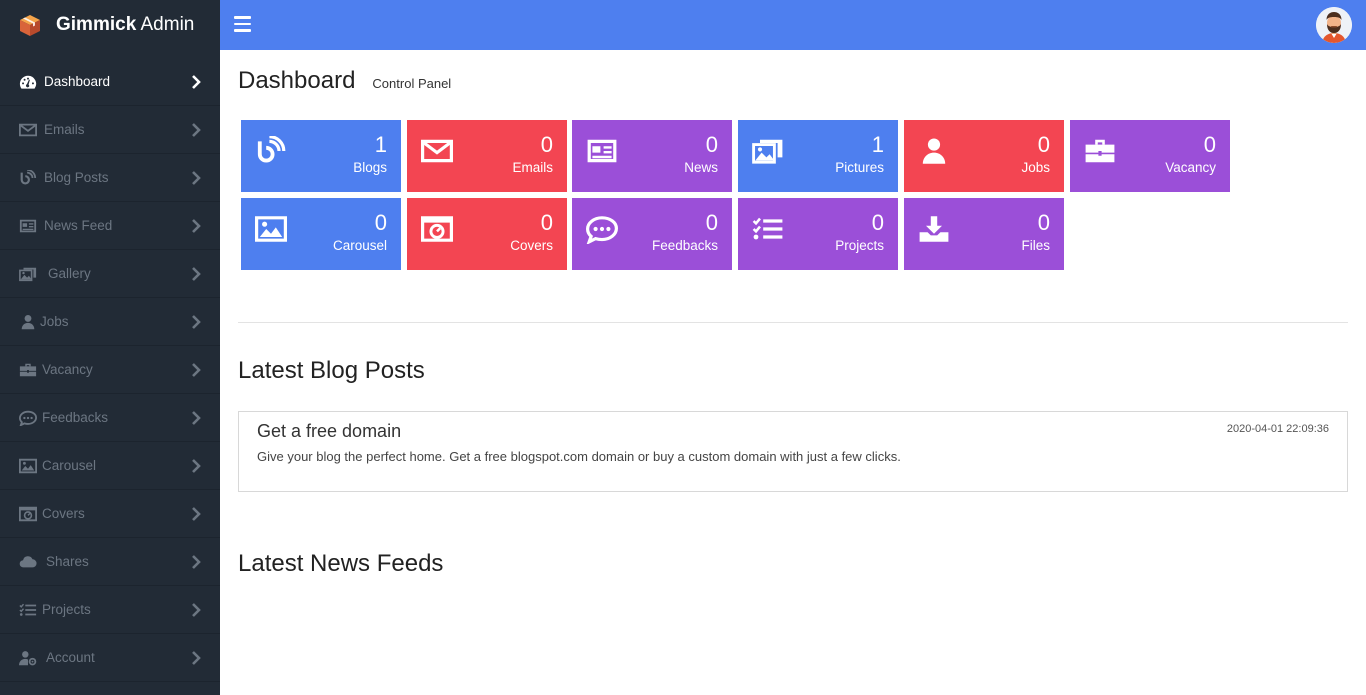 This screenshot has width=1366, height=695. I want to click on tile-label: Projects, so click(859, 245).